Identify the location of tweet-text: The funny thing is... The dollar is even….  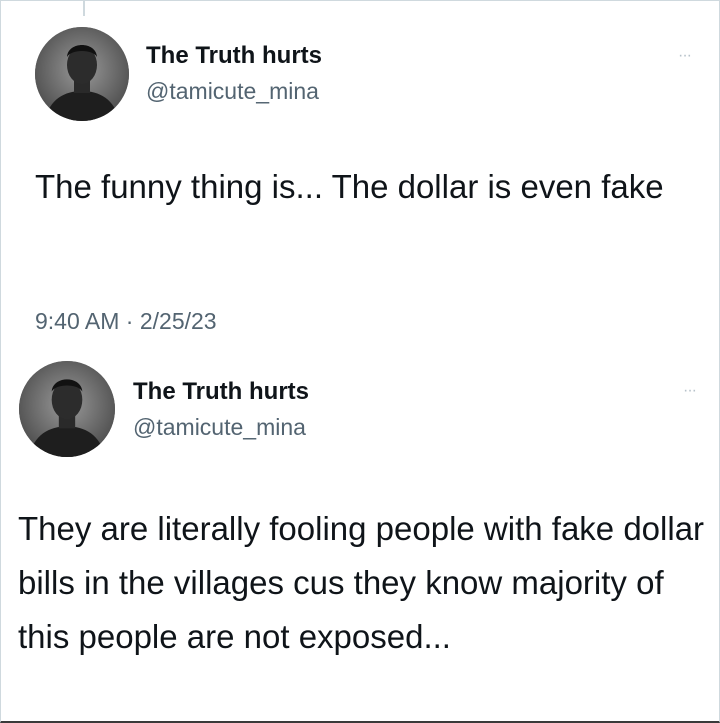
(349, 186).